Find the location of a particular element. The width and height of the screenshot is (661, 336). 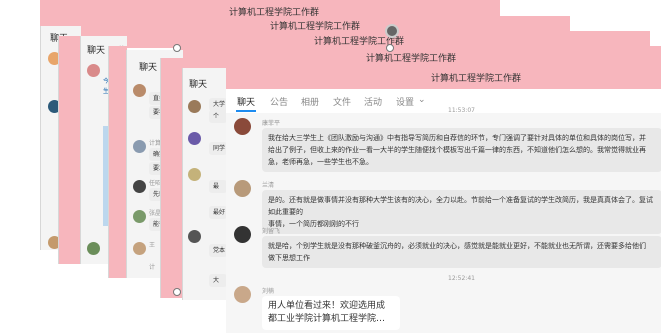

panel-2-tab-chat: 聊天 is located at coordinates (96, 49).